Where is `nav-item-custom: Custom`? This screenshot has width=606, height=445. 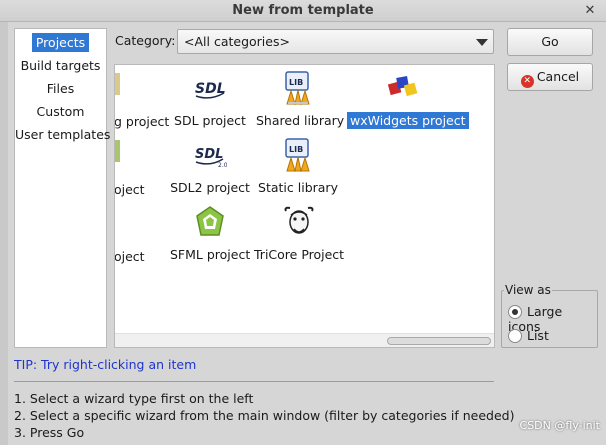
nav-item-custom: Custom is located at coordinates (60, 111).